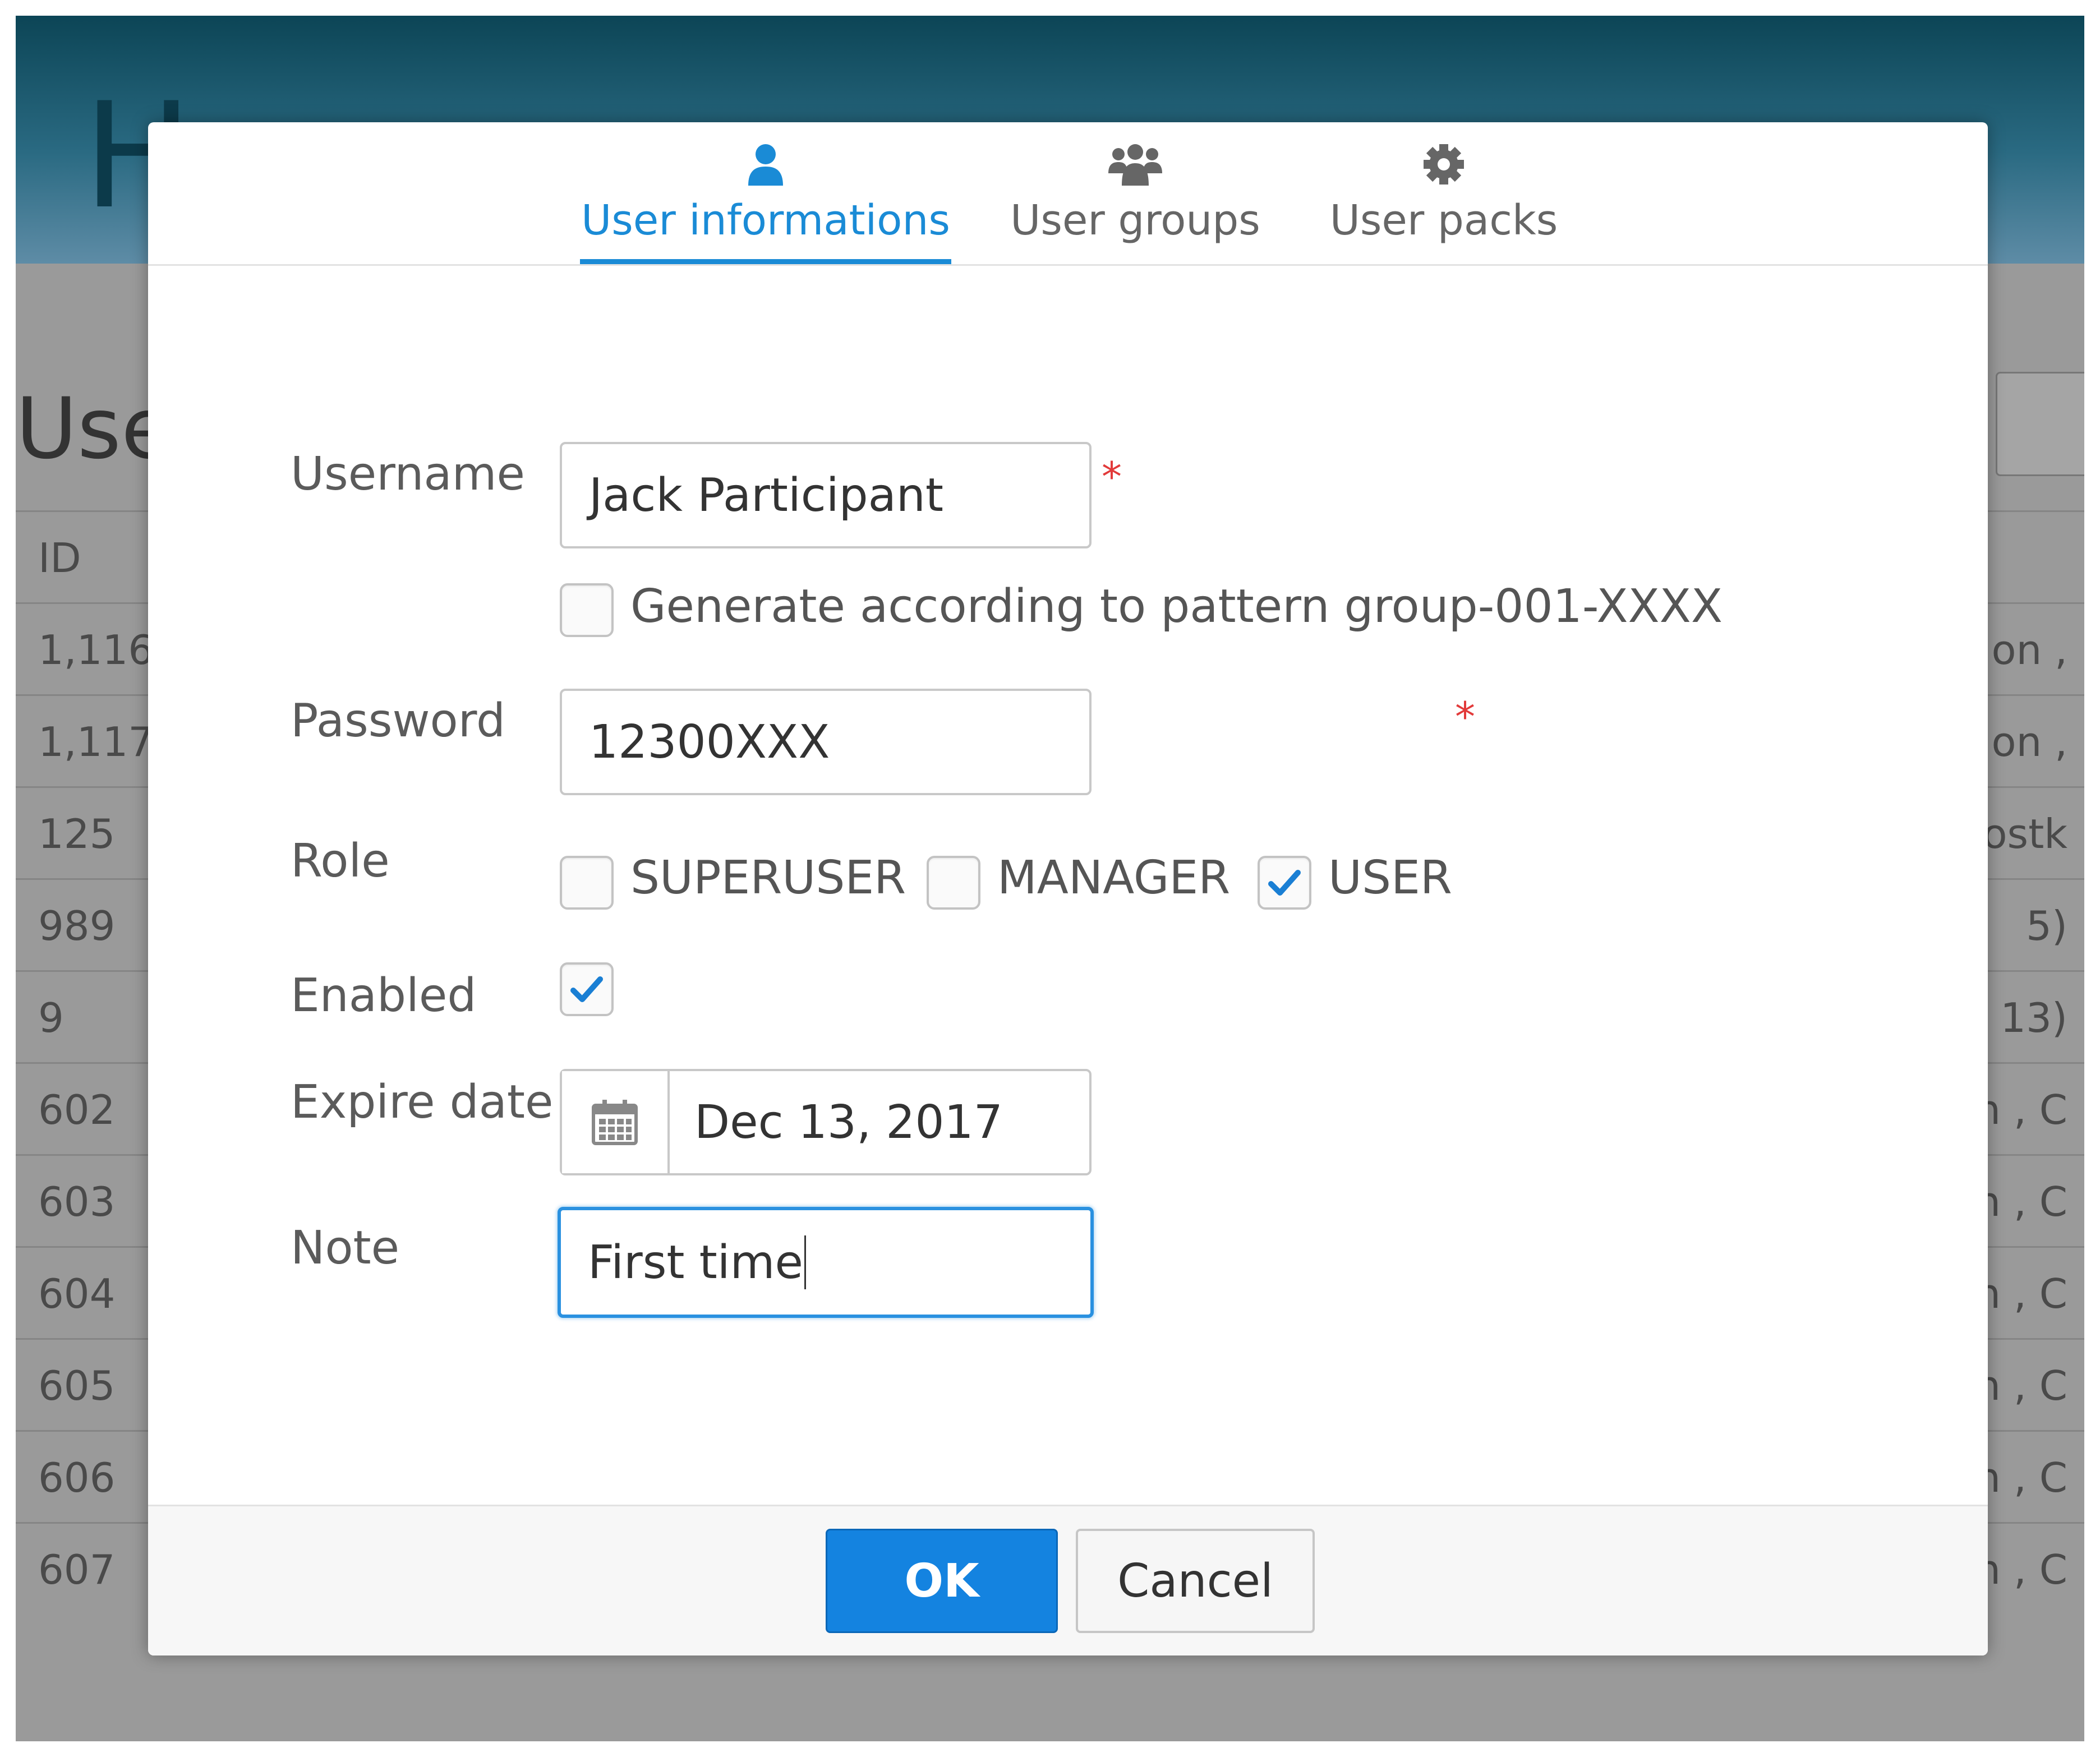 This screenshot has height=1757, width=2100. Describe the element at coordinates (408, 474) in the screenshot. I see `username-label: Username` at that location.